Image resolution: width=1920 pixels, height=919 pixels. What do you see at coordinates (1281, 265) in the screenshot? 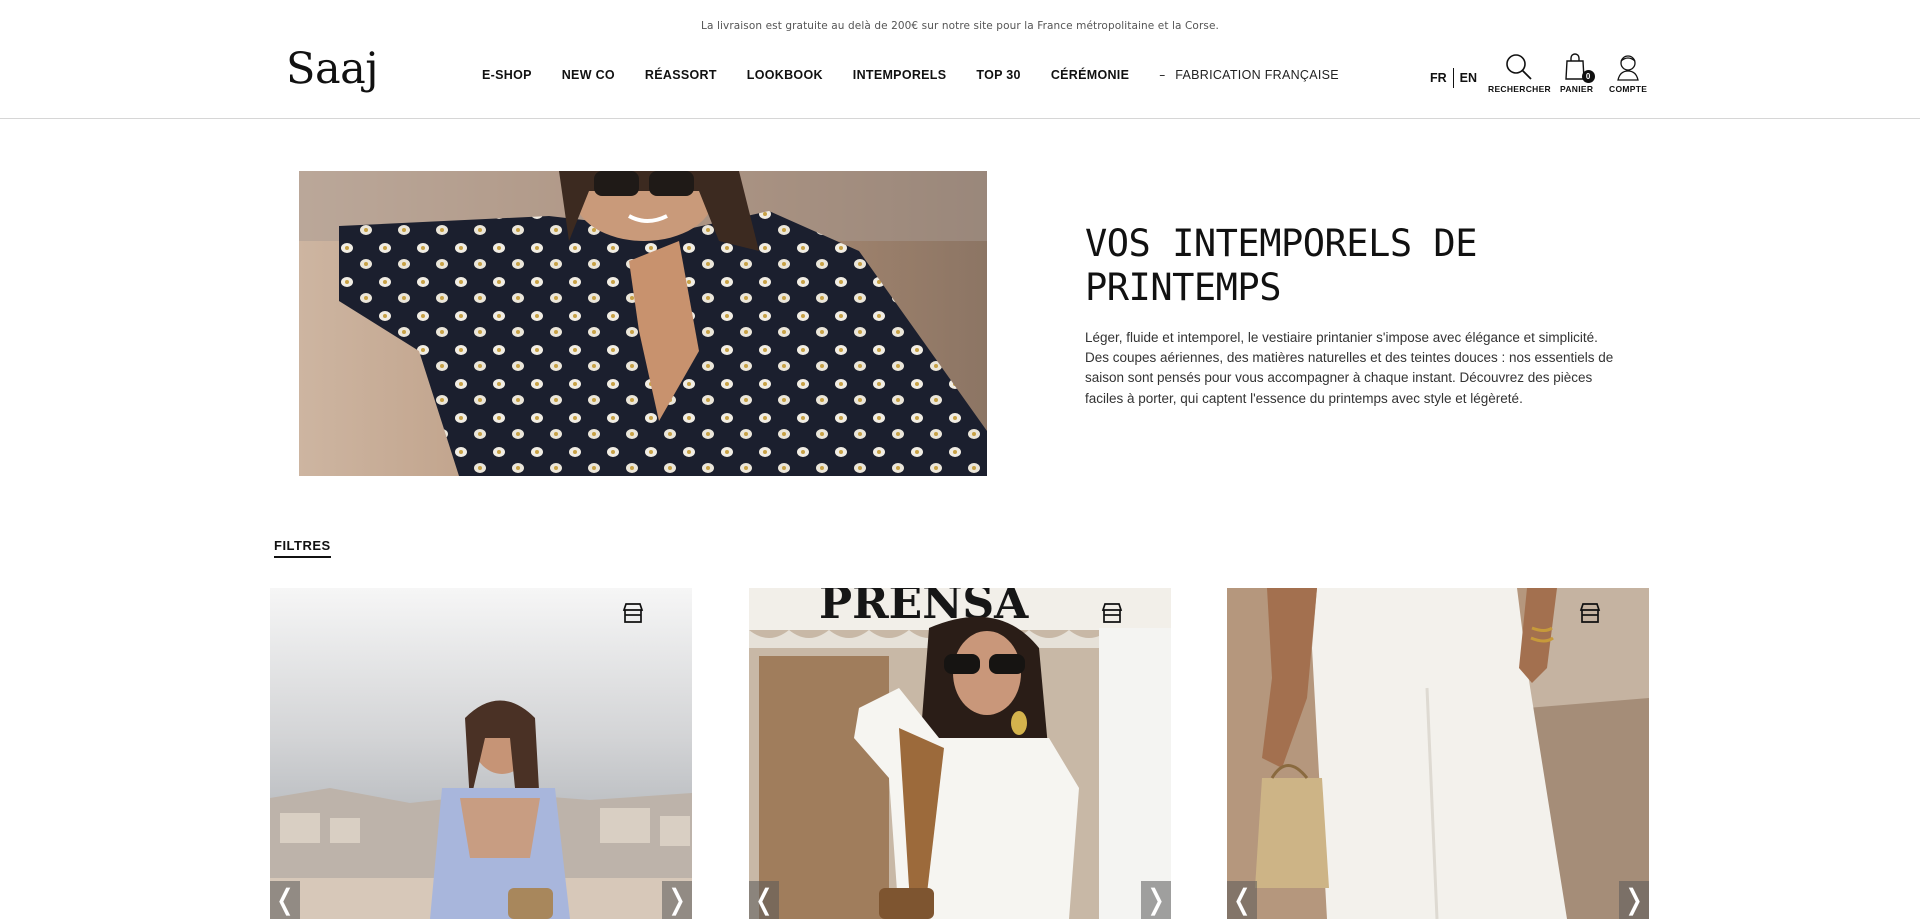
I see `hero-title: VOS INTEMPORELS DE PRINTEMPS` at bounding box center [1281, 265].